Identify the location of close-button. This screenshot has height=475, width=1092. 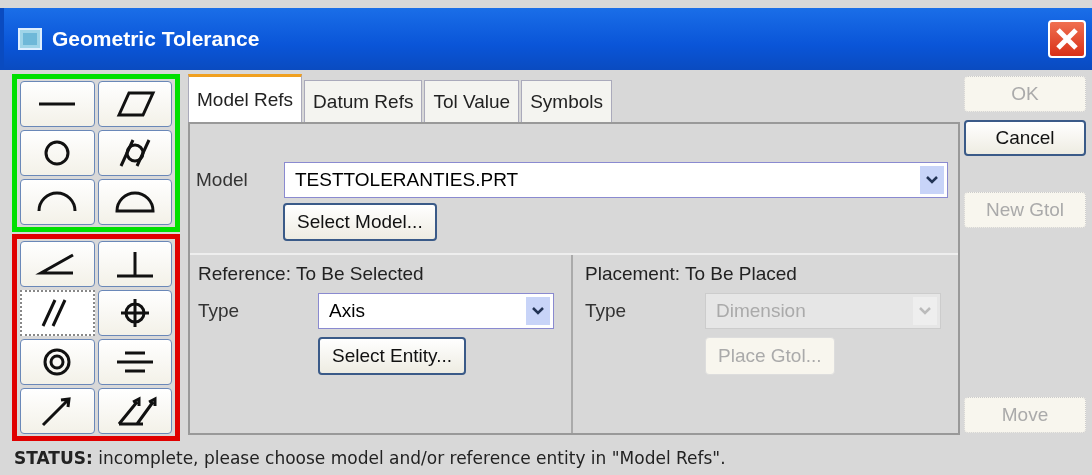
(1067, 39).